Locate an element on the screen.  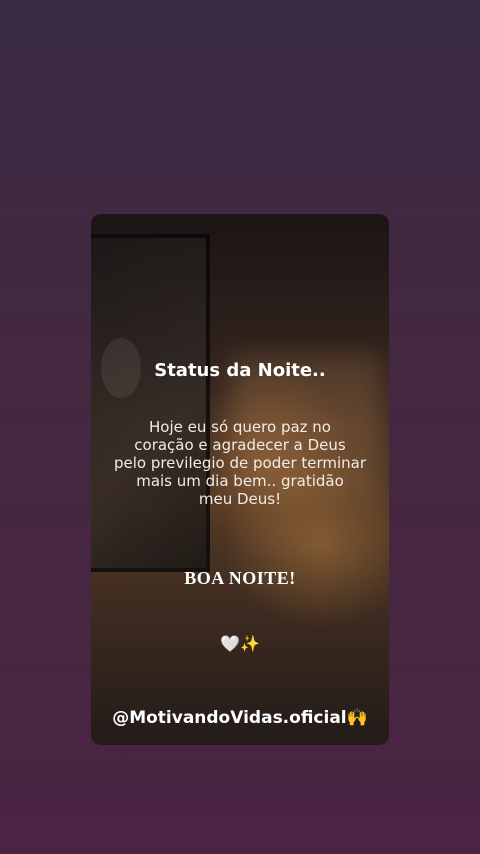
account-handle: @MotivandoVidas.oficial🙌 is located at coordinates (240, 718).